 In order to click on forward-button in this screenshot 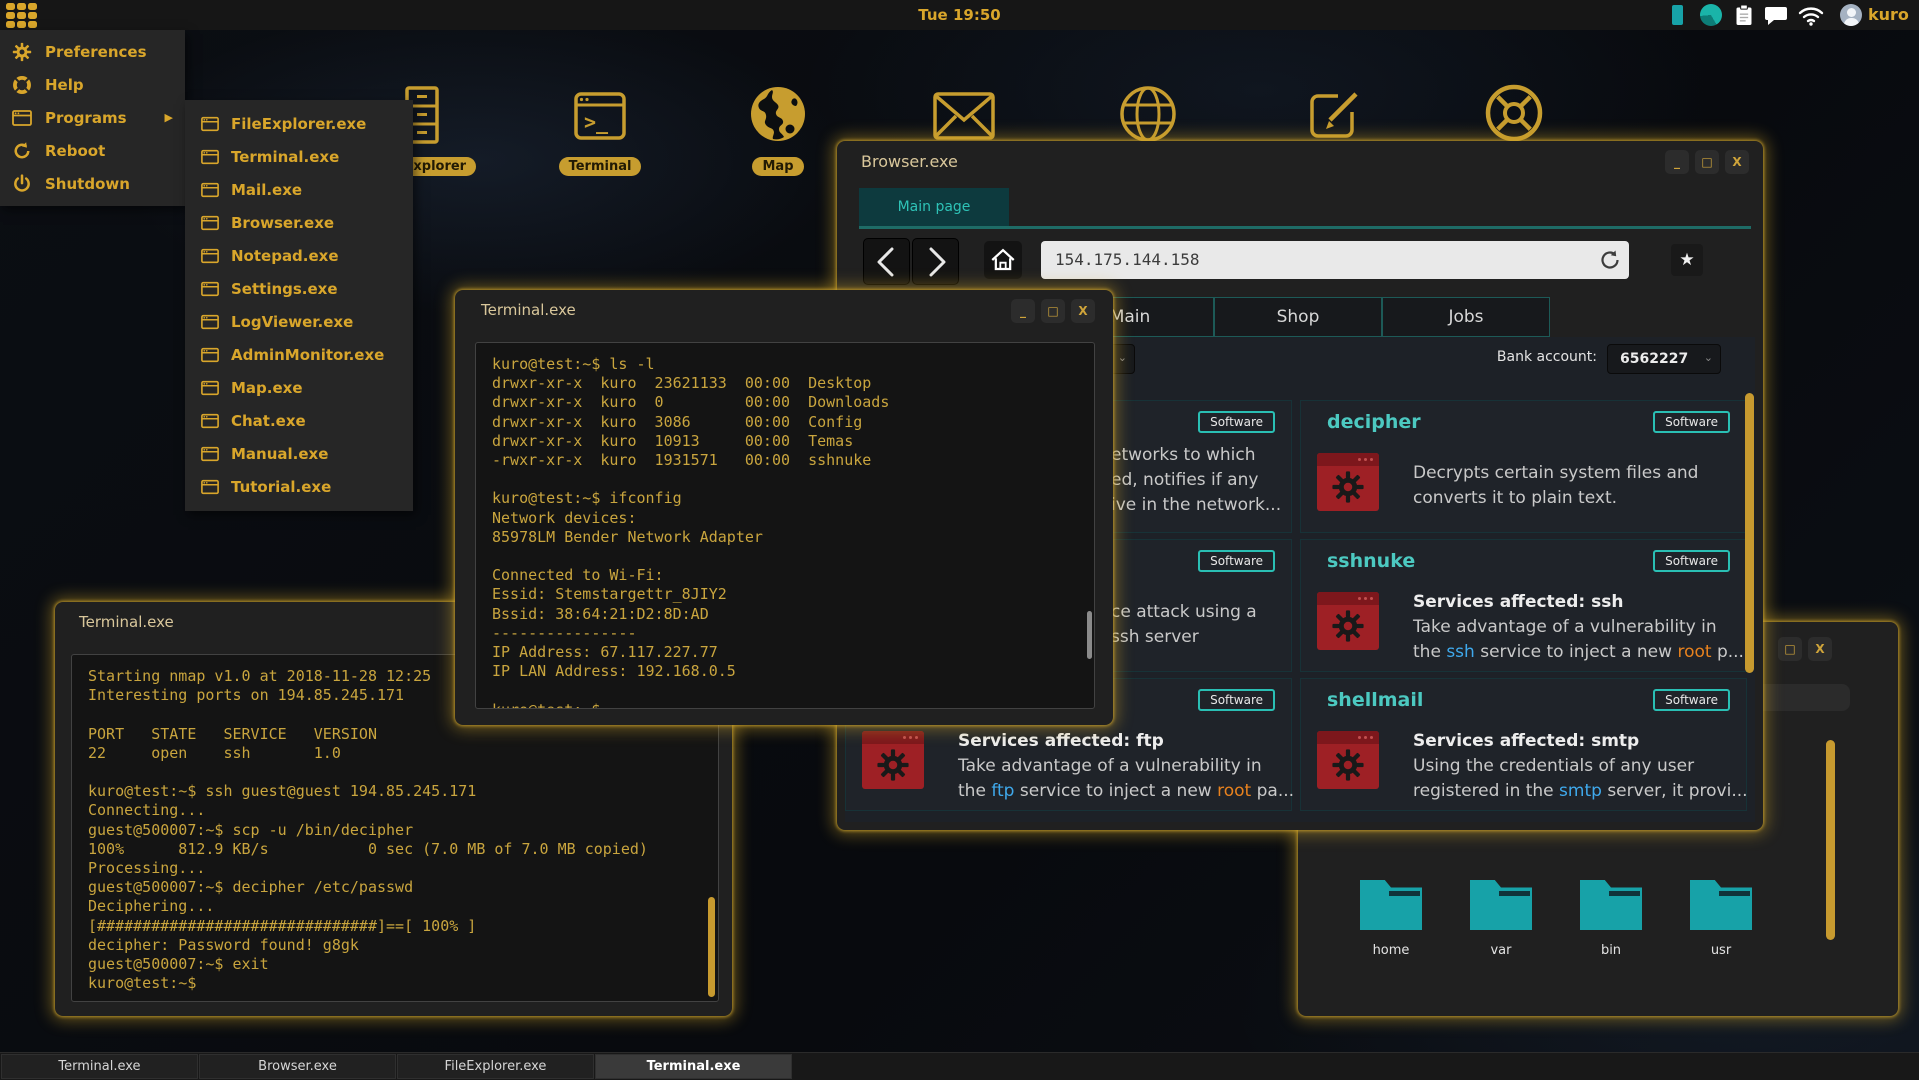, I will do `click(935, 261)`.